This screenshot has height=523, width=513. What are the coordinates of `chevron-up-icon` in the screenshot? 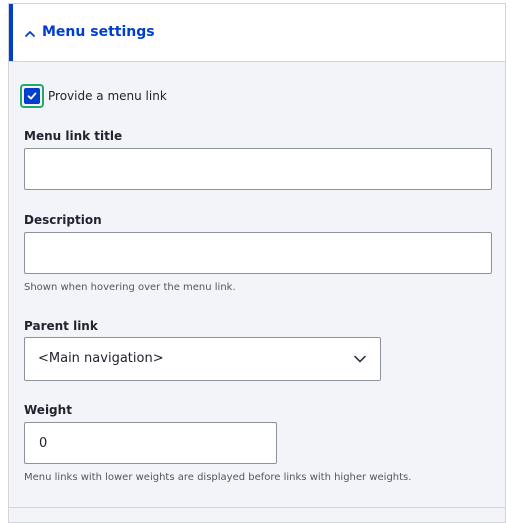 It's located at (30, 34).